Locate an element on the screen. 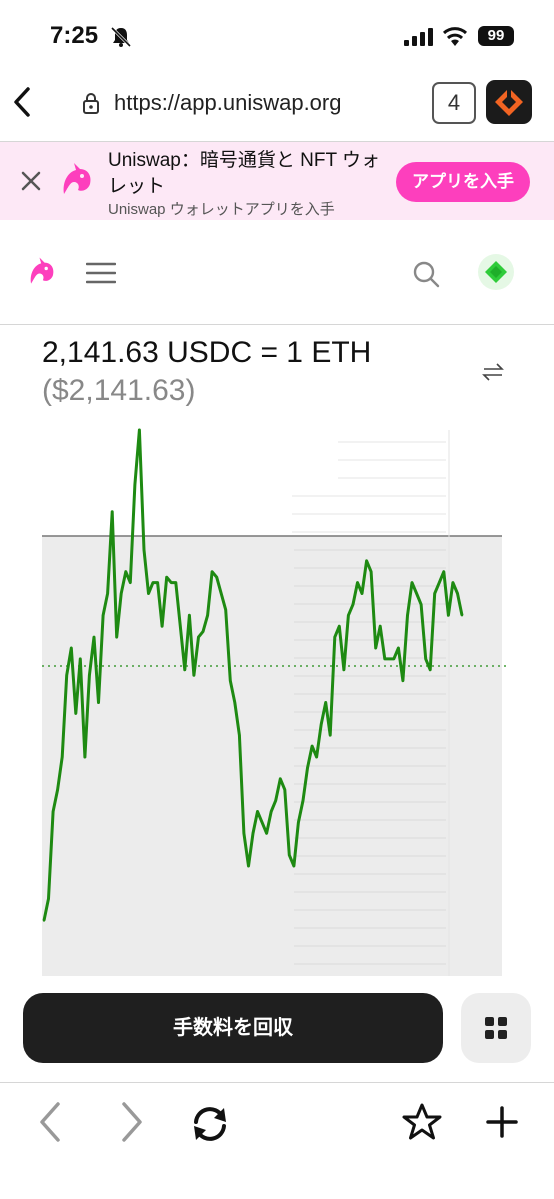  banner-title: Uniswap：暗号通貨と NFT ウォレット is located at coordinates (244, 173).